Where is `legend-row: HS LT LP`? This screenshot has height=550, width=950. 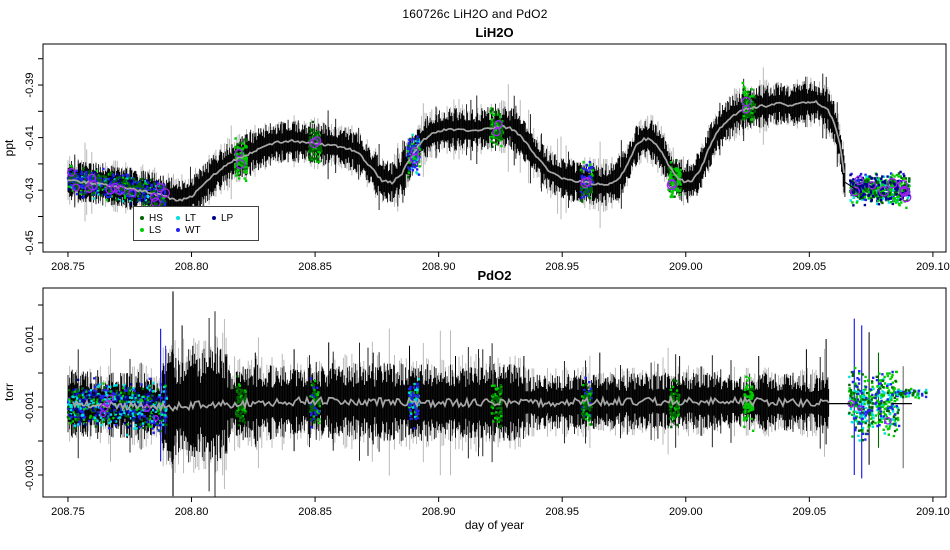
legend-row: HS LT LP is located at coordinates (197, 218).